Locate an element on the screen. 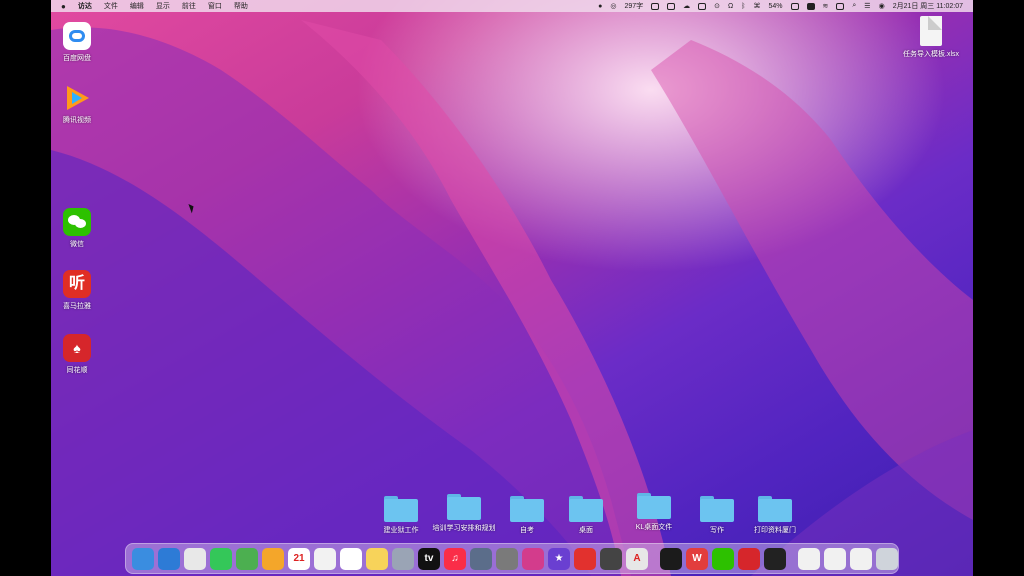 The image size is (1024, 576). folder-item: 培训学习安排和规划 is located at coordinates (464, 513).